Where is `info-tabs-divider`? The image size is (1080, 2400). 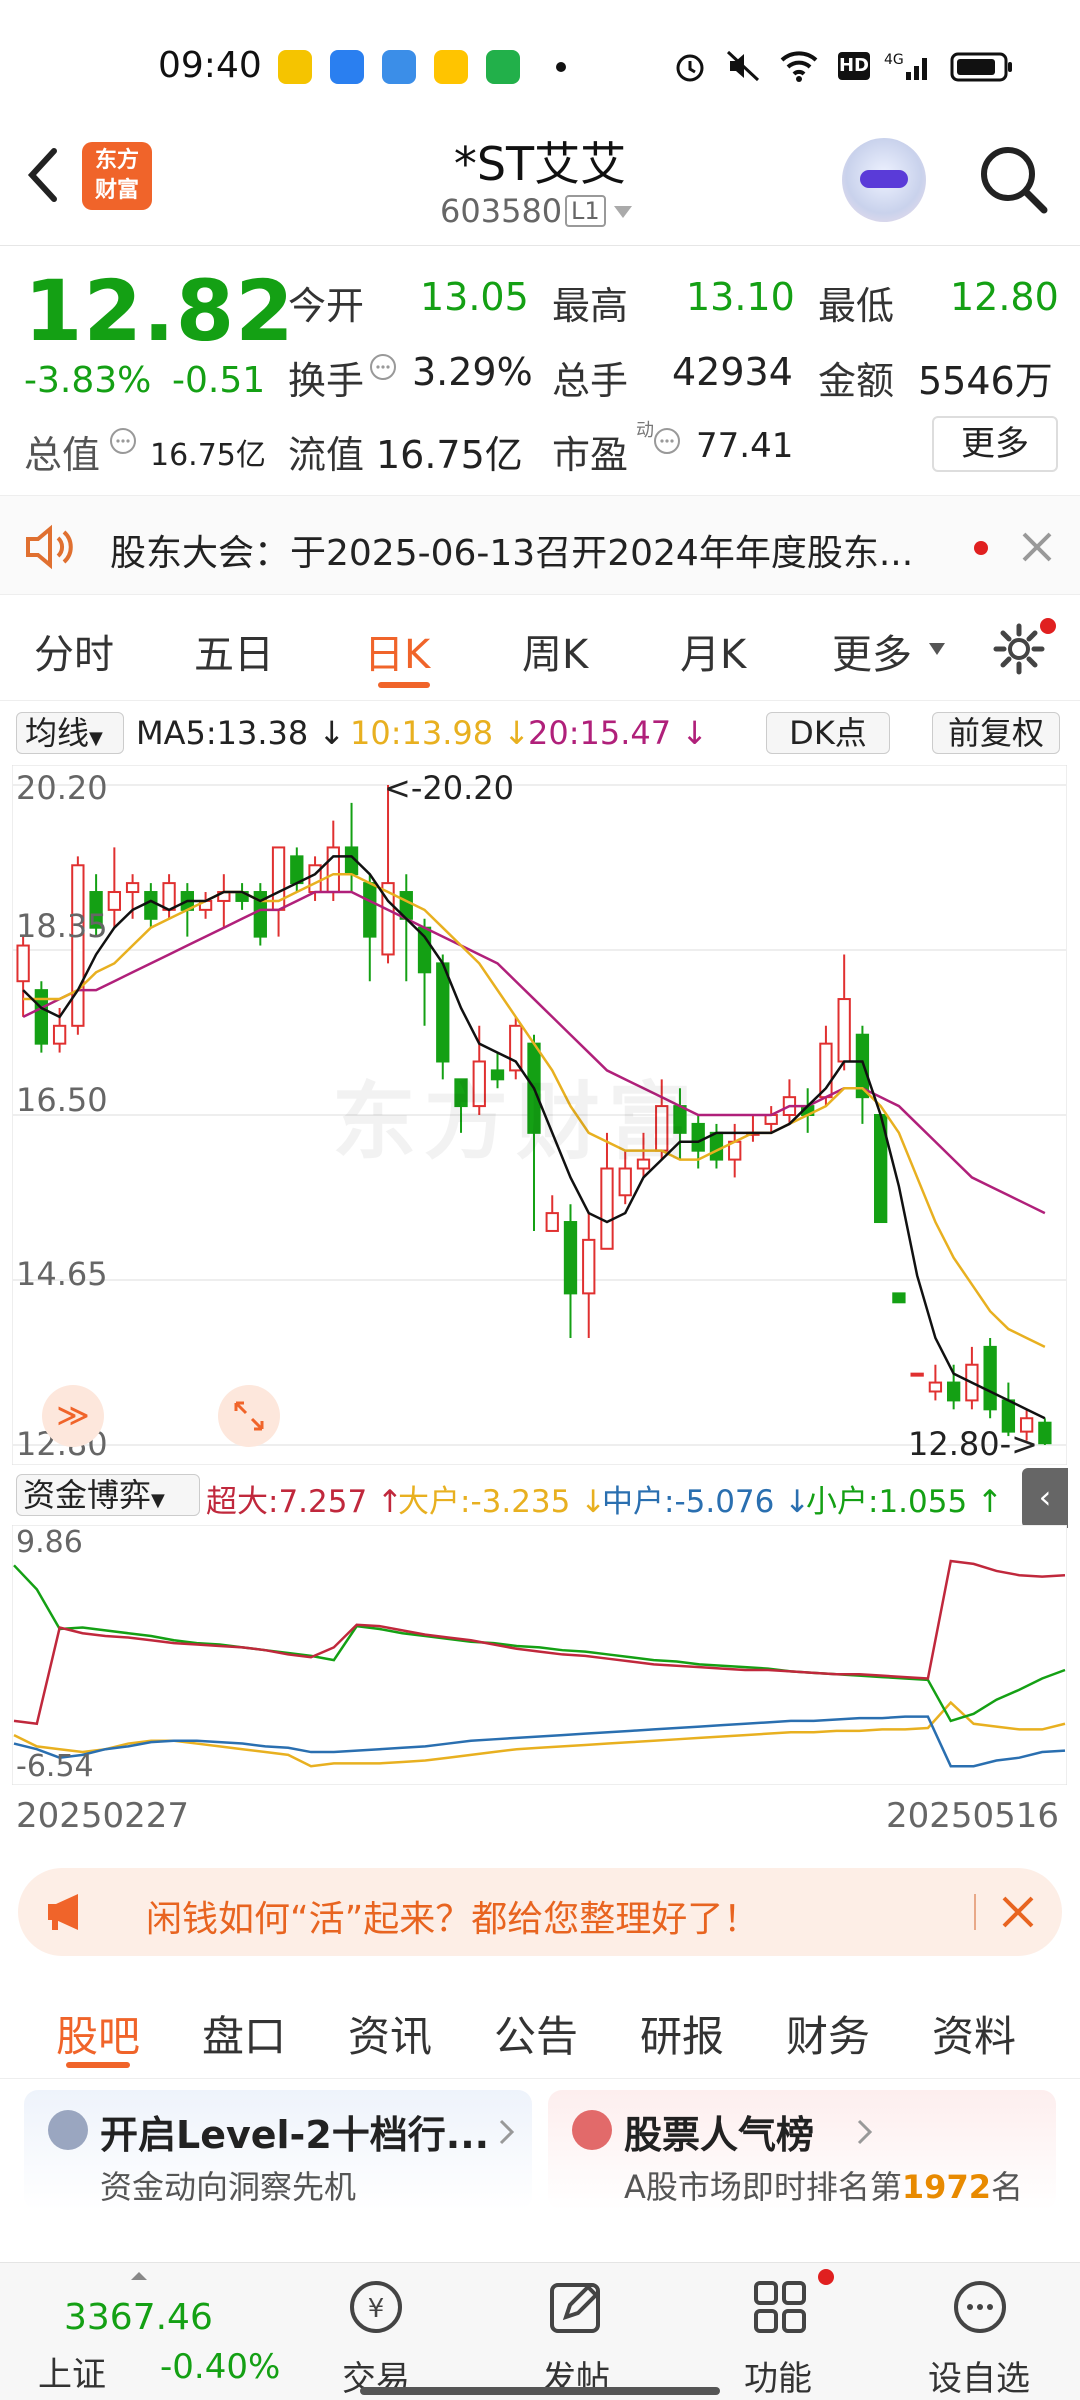
info-tabs-divider is located at coordinates (540, 2078).